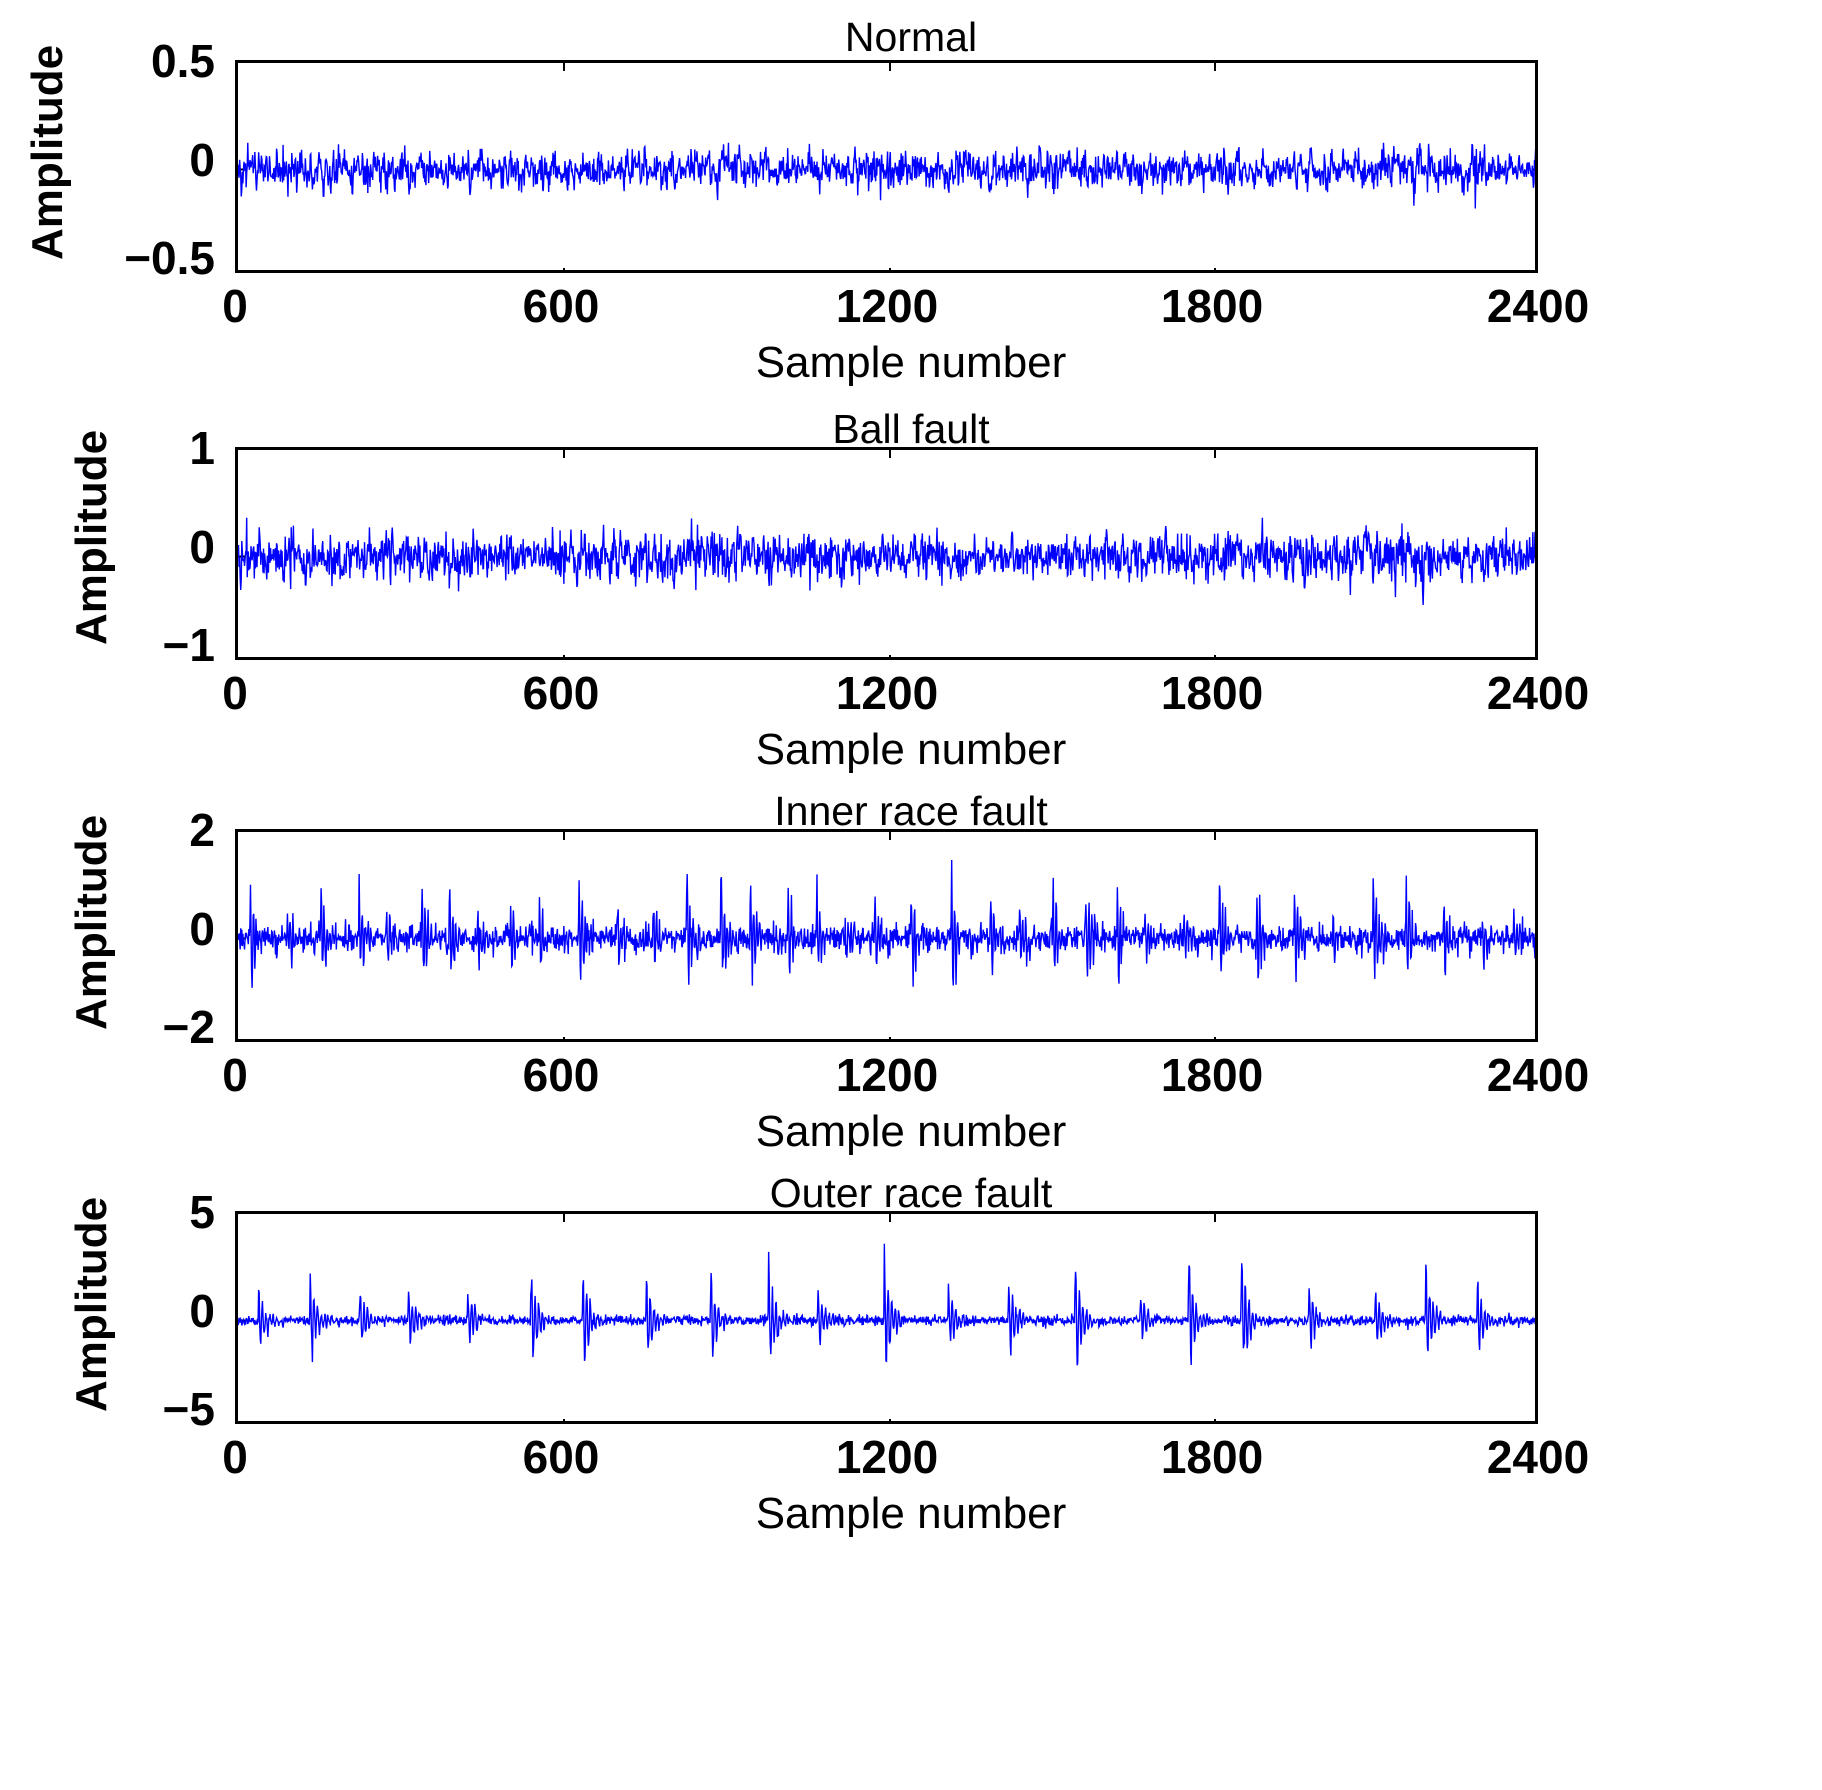 The width and height of the screenshot is (1822, 1790). Describe the element at coordinates (47, 152) in the screenshot. I see `y-axis-label-normal: Amplitude` at that location.